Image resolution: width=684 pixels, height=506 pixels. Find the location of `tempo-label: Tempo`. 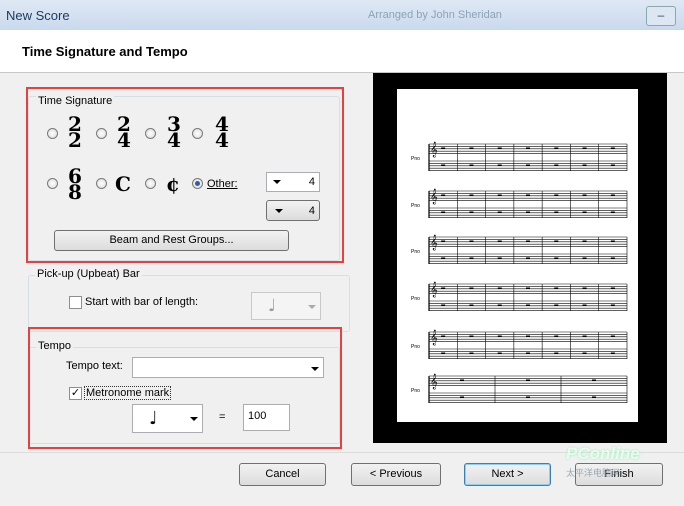

tempo-label: Tempo is located at coordinates (55, 346).